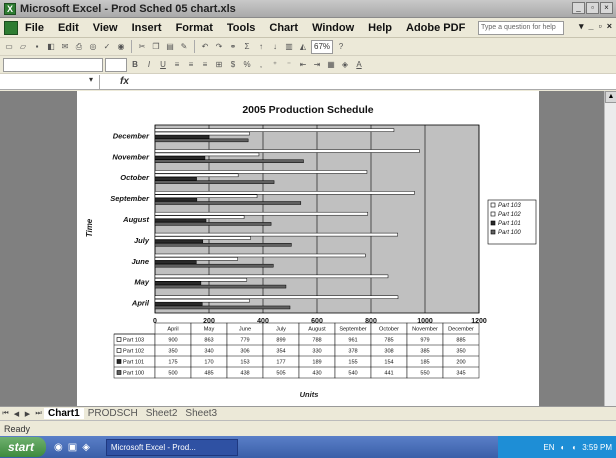  I want to click on chart-wizard-icon: ▥, so click(289, 47).